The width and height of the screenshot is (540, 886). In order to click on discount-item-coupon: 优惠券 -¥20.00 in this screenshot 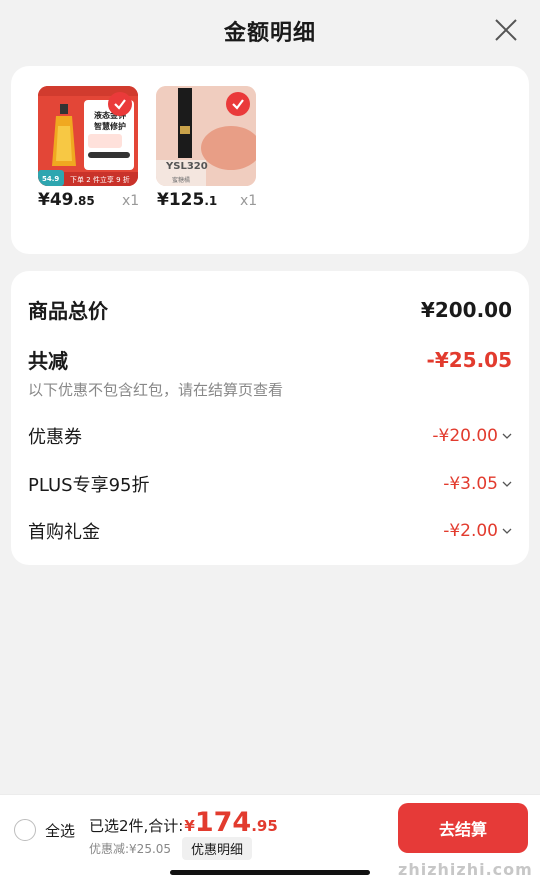, I will do `click(270, 436)`.